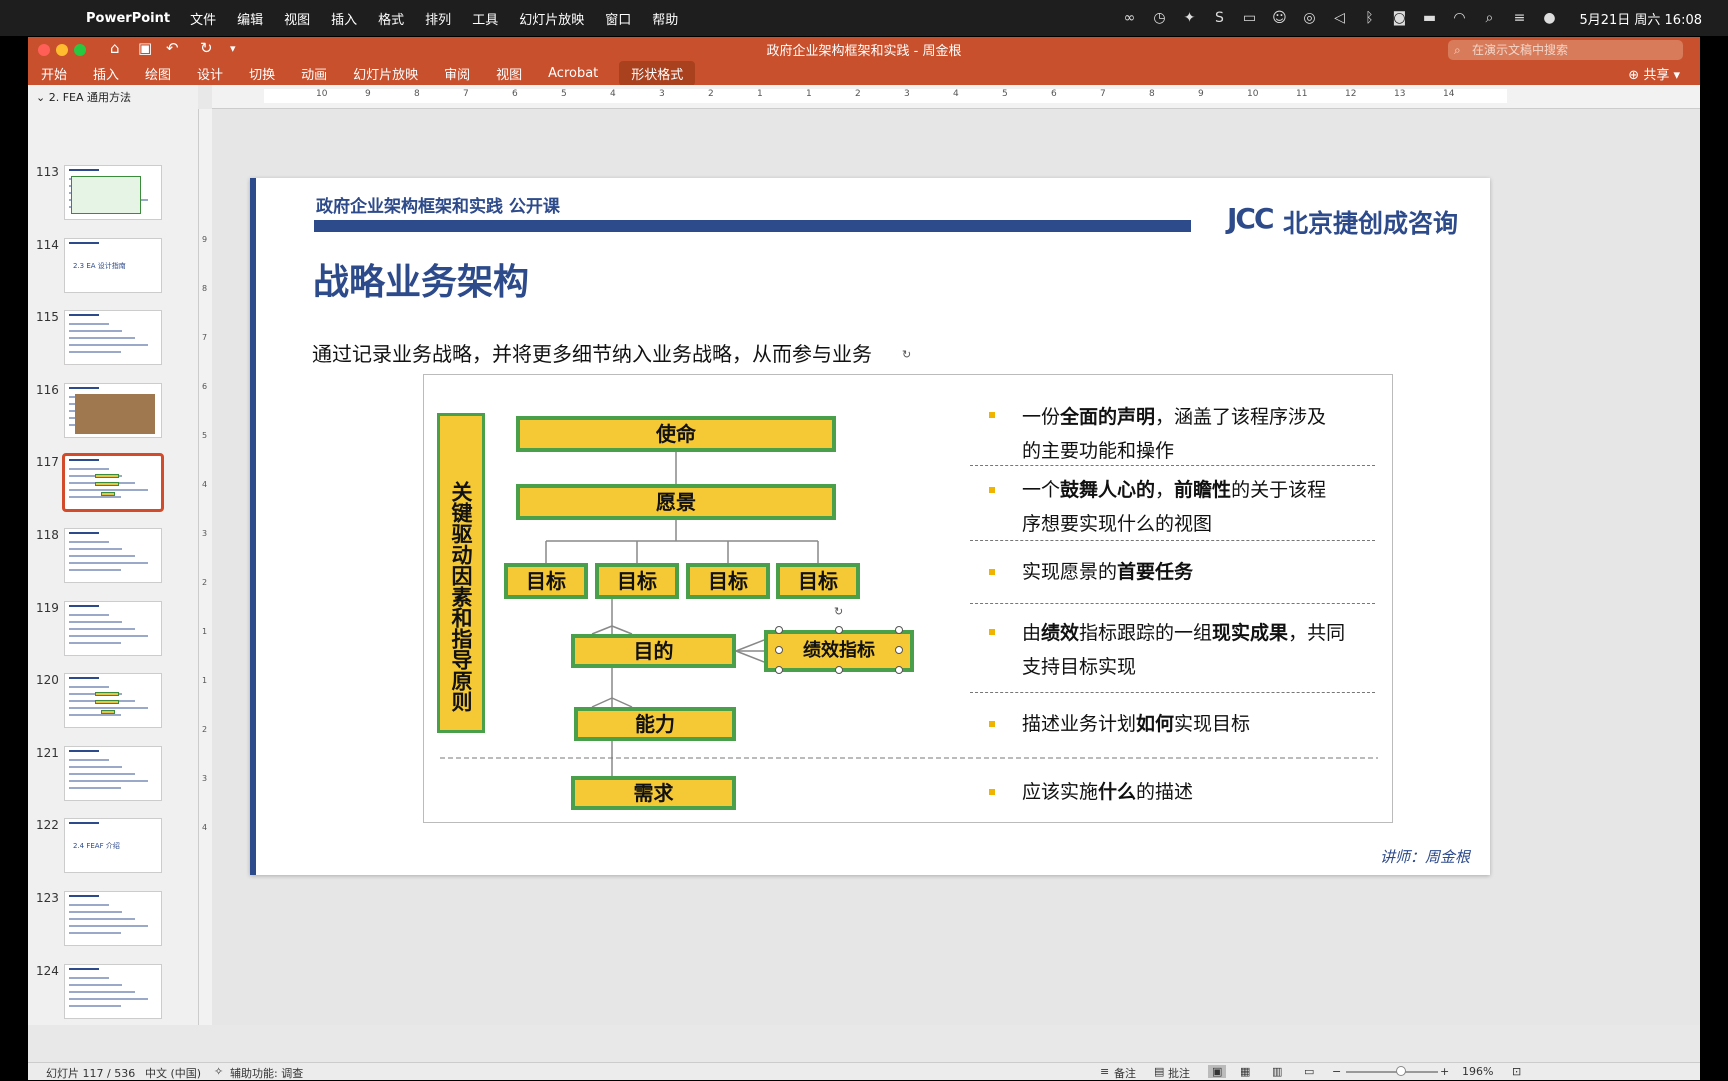 The width and height of the screenshot is (1728, 1081). Describe the element at coordinates (1174, 434) in the screenshot. I see `desc-mission: 一份全面的声明，涵盖了该程序涉及 的主要功能和操作` at that location.